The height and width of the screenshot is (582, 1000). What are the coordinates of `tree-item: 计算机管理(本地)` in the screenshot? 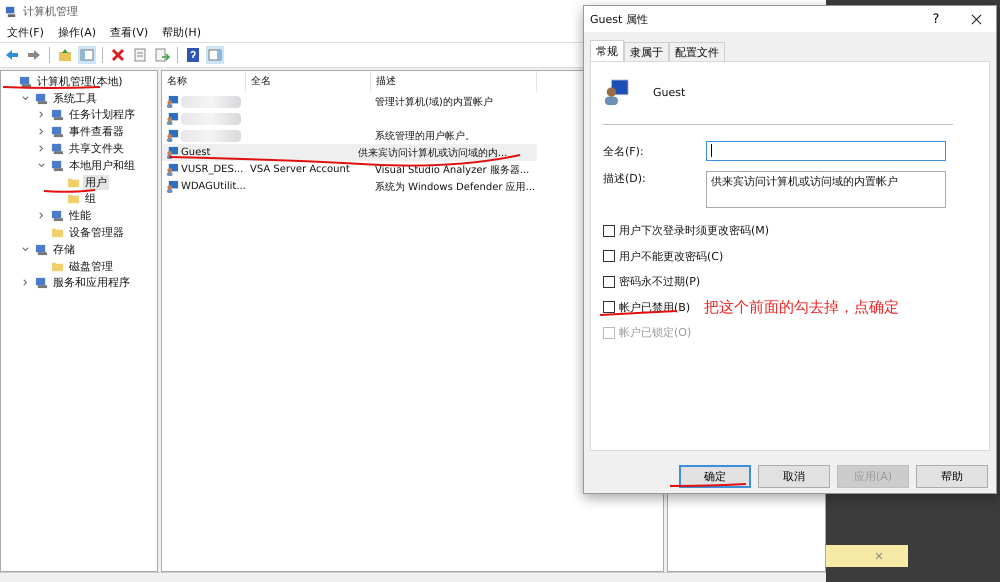 It's located at (80, 81).